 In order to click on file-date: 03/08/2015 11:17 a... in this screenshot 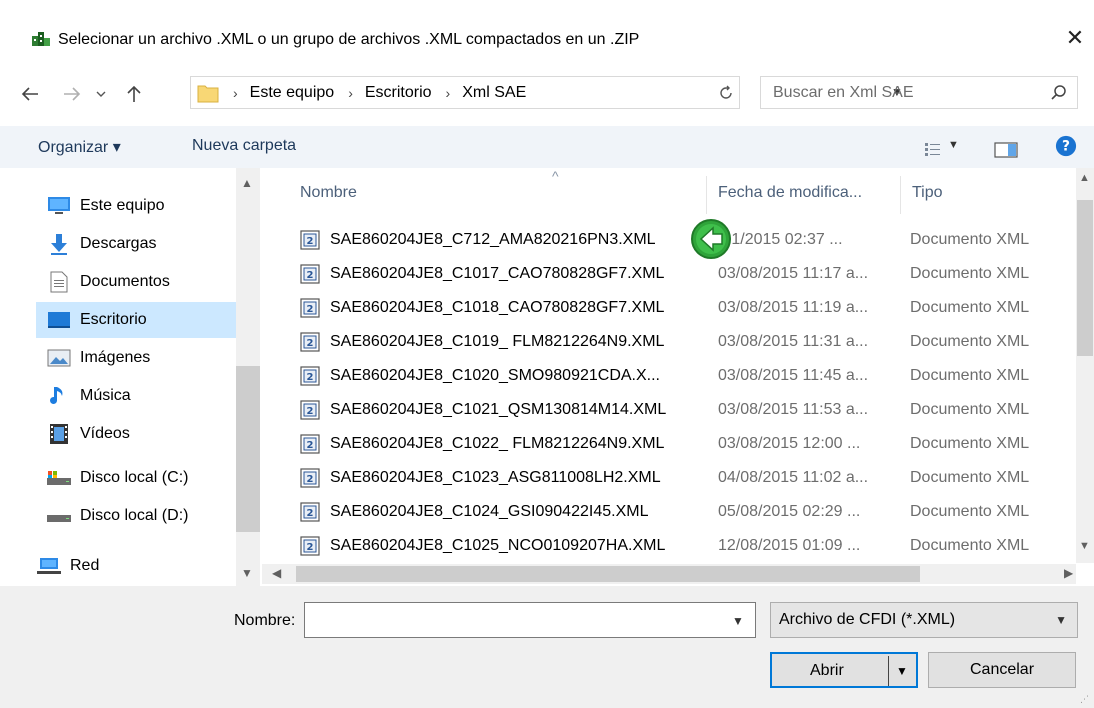, I will do `click(793, 273)`.